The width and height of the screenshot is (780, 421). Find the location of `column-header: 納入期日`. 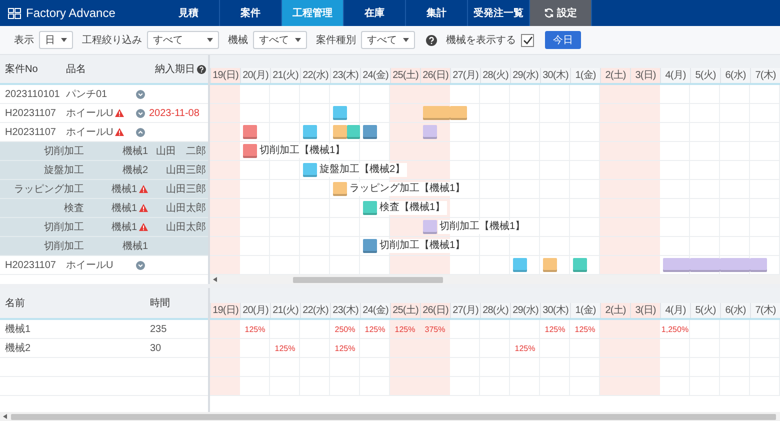

column-header: 納入期日 is located at coordinates (175, 69).